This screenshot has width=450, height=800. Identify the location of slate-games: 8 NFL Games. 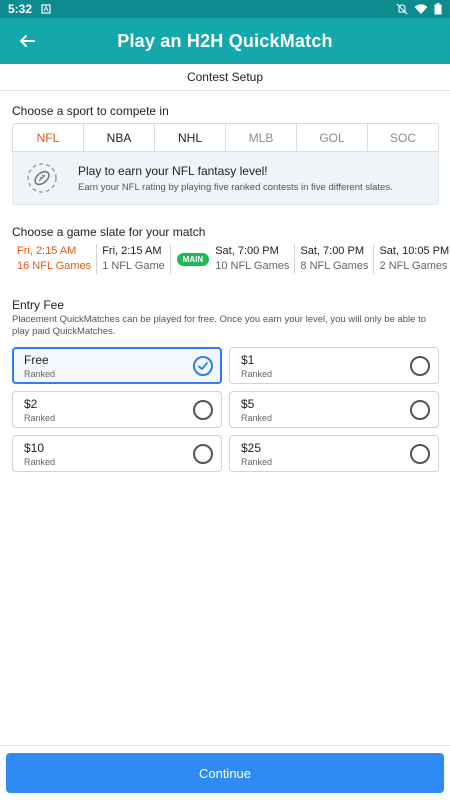
(334, 266).